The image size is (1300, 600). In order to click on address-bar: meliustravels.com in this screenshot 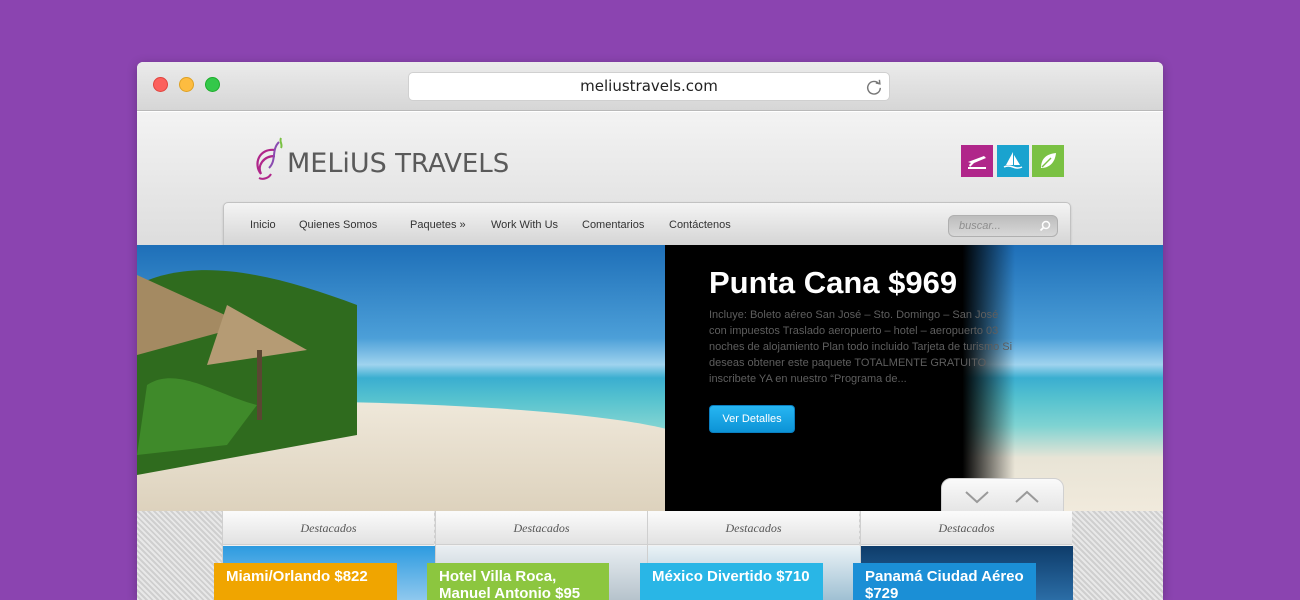, I will do `click(649, 86)`.